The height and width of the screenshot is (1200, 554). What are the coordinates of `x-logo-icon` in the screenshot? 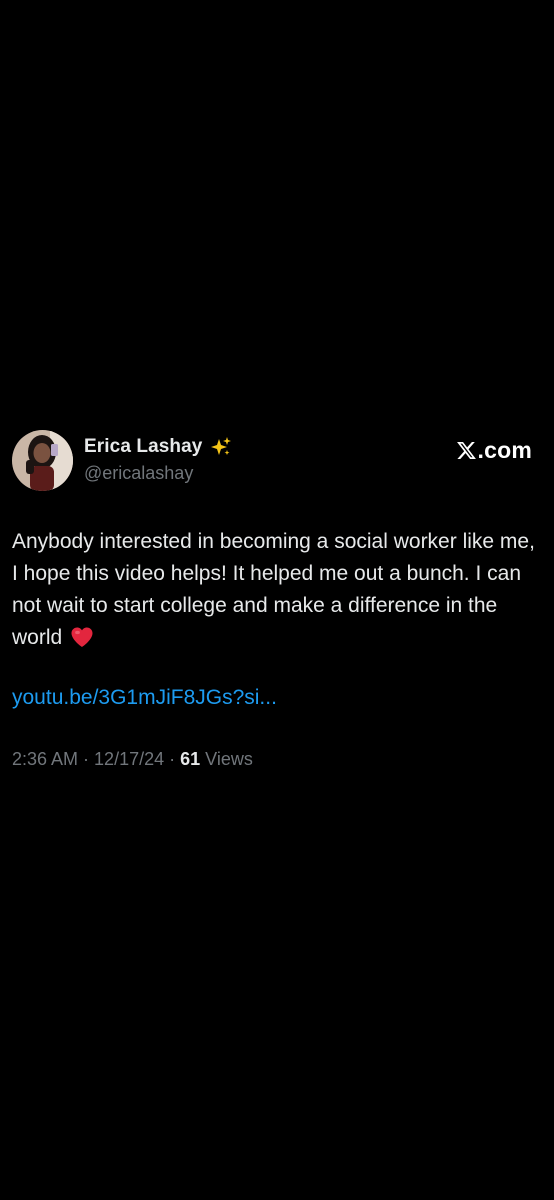 It's located at (466, 450).